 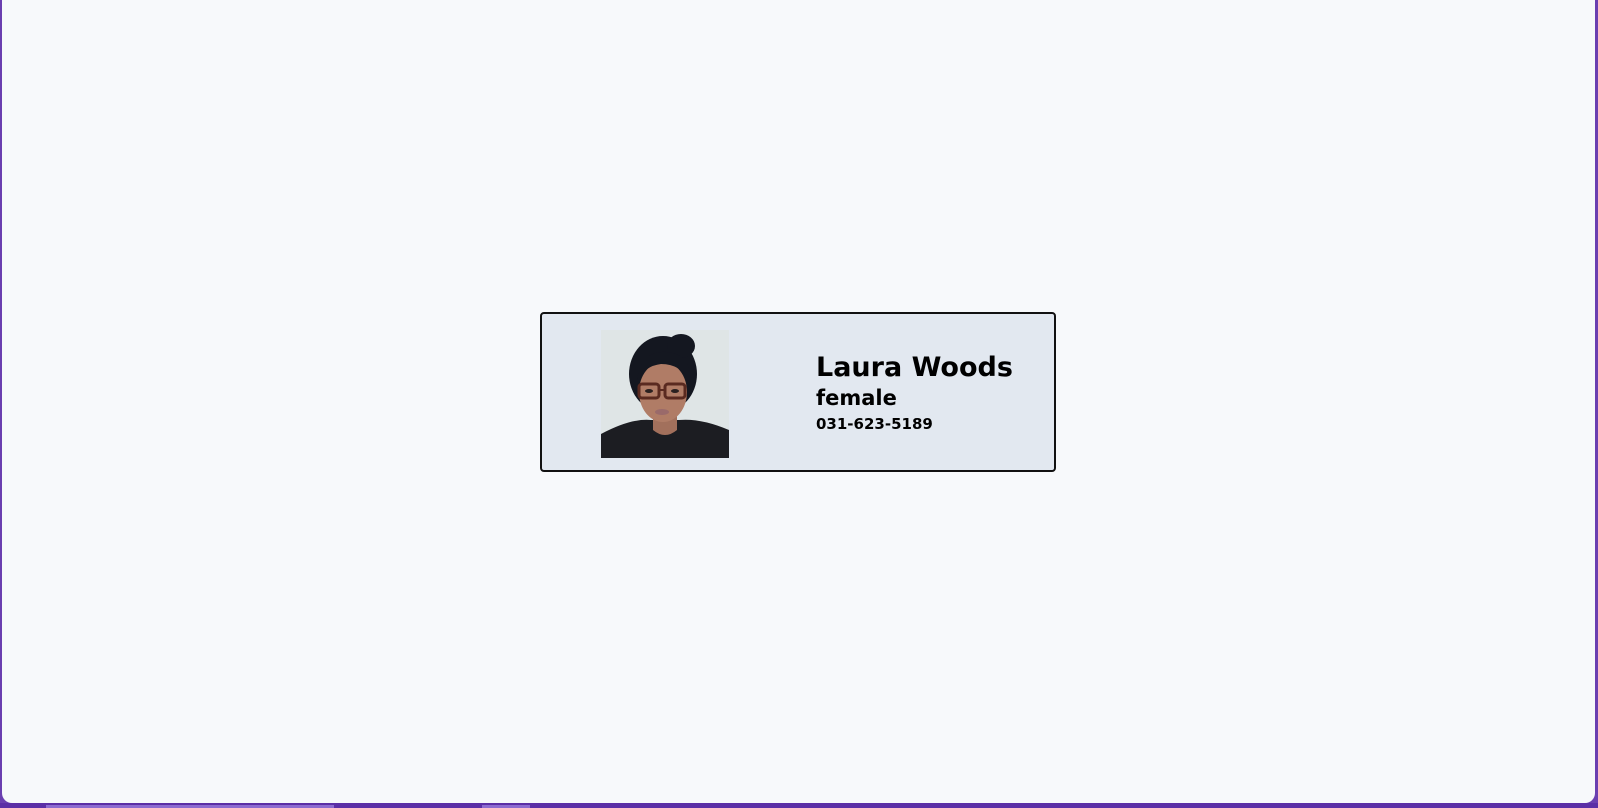 What do you see at coordinates (856, 398) in the screenshot?
I see `profile-gender: female` at bounding box center [856, 398].